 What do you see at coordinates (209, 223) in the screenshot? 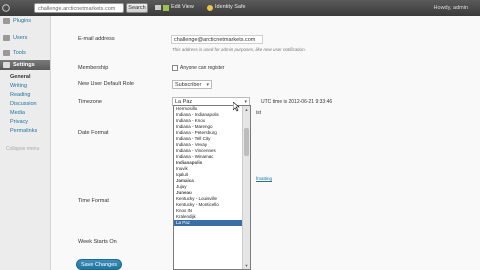
I see `timezone-option: La Paz` at bounding box center [209, 223].